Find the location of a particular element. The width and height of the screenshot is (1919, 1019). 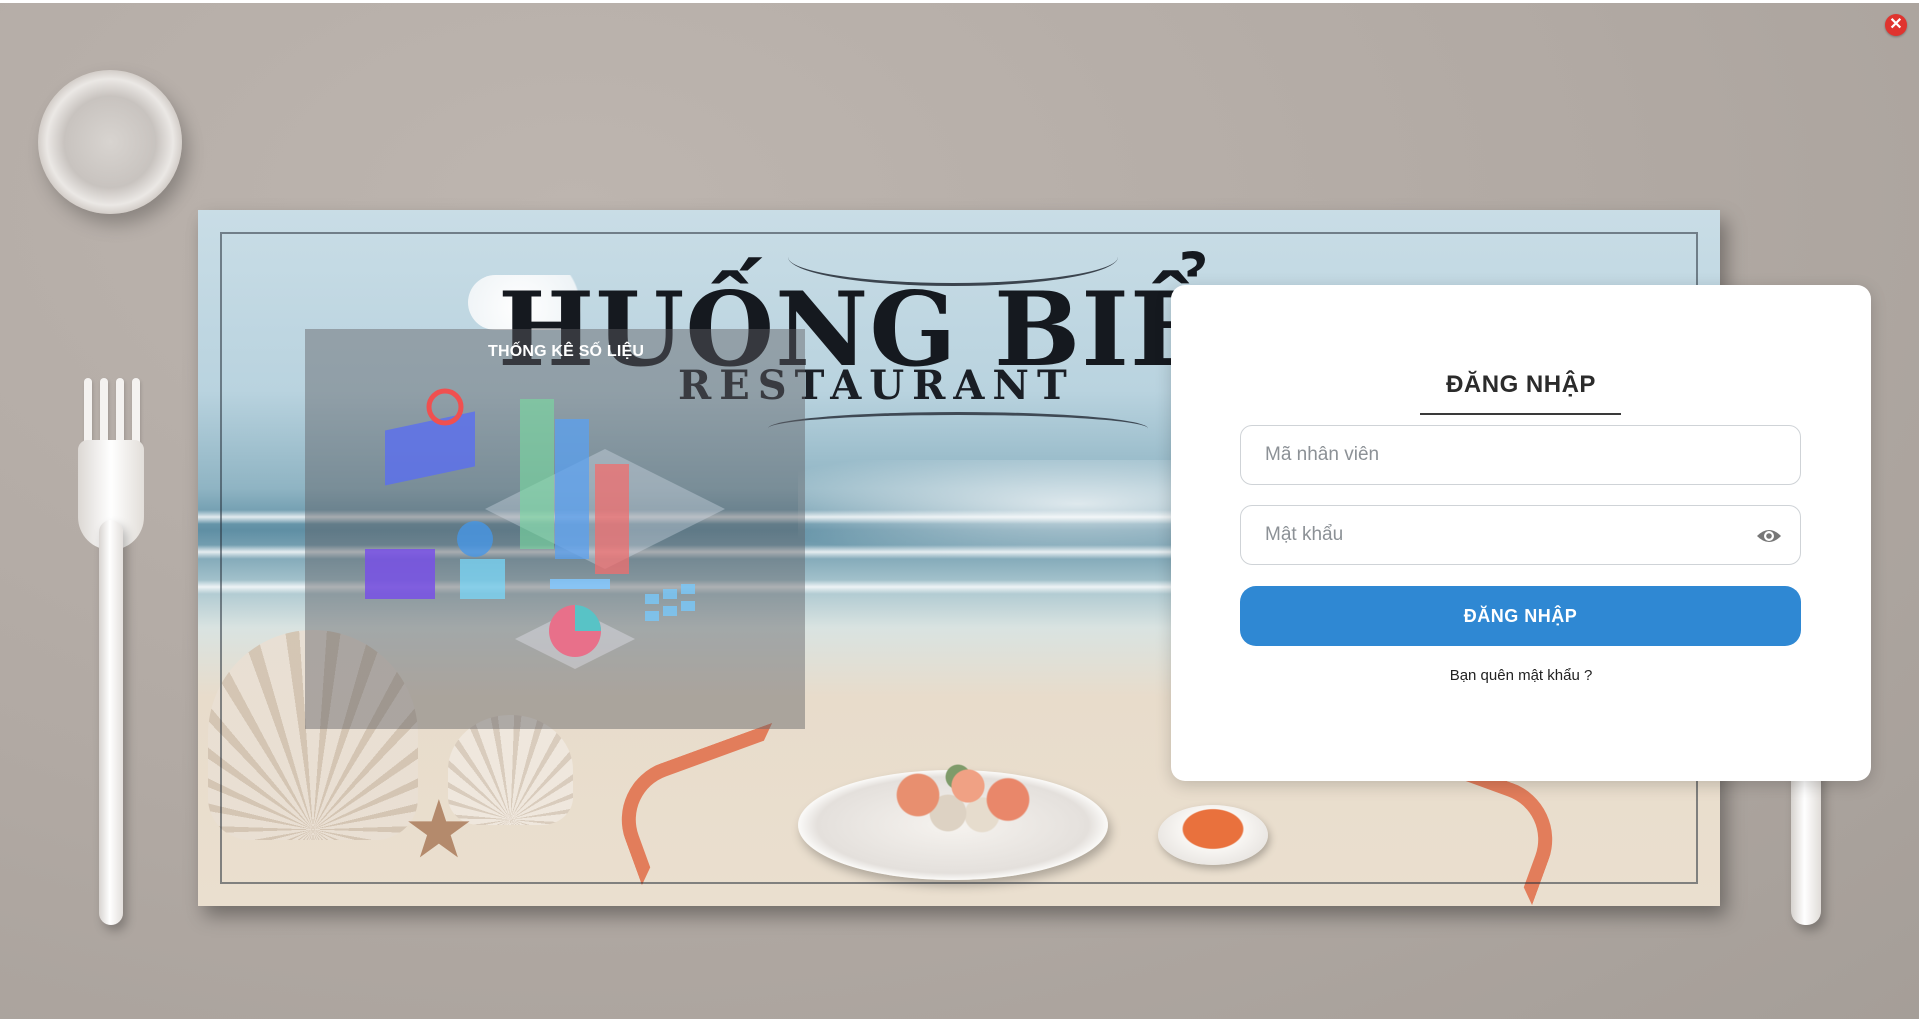

password-input is located at coordinates (1520, 535).